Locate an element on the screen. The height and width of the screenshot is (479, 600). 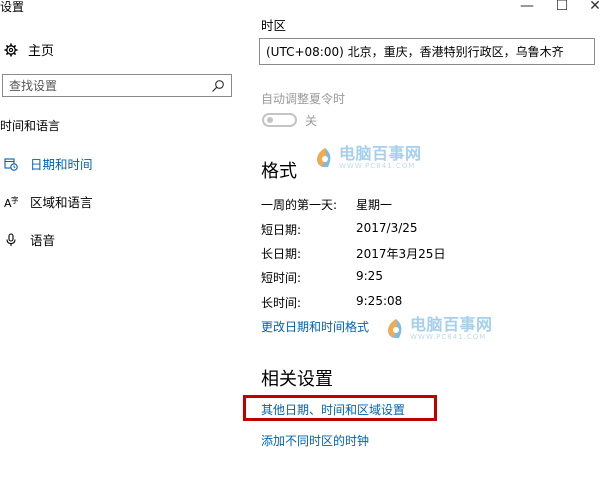
sidebar-item-label: 语音 is located at coordinates (43, 240).